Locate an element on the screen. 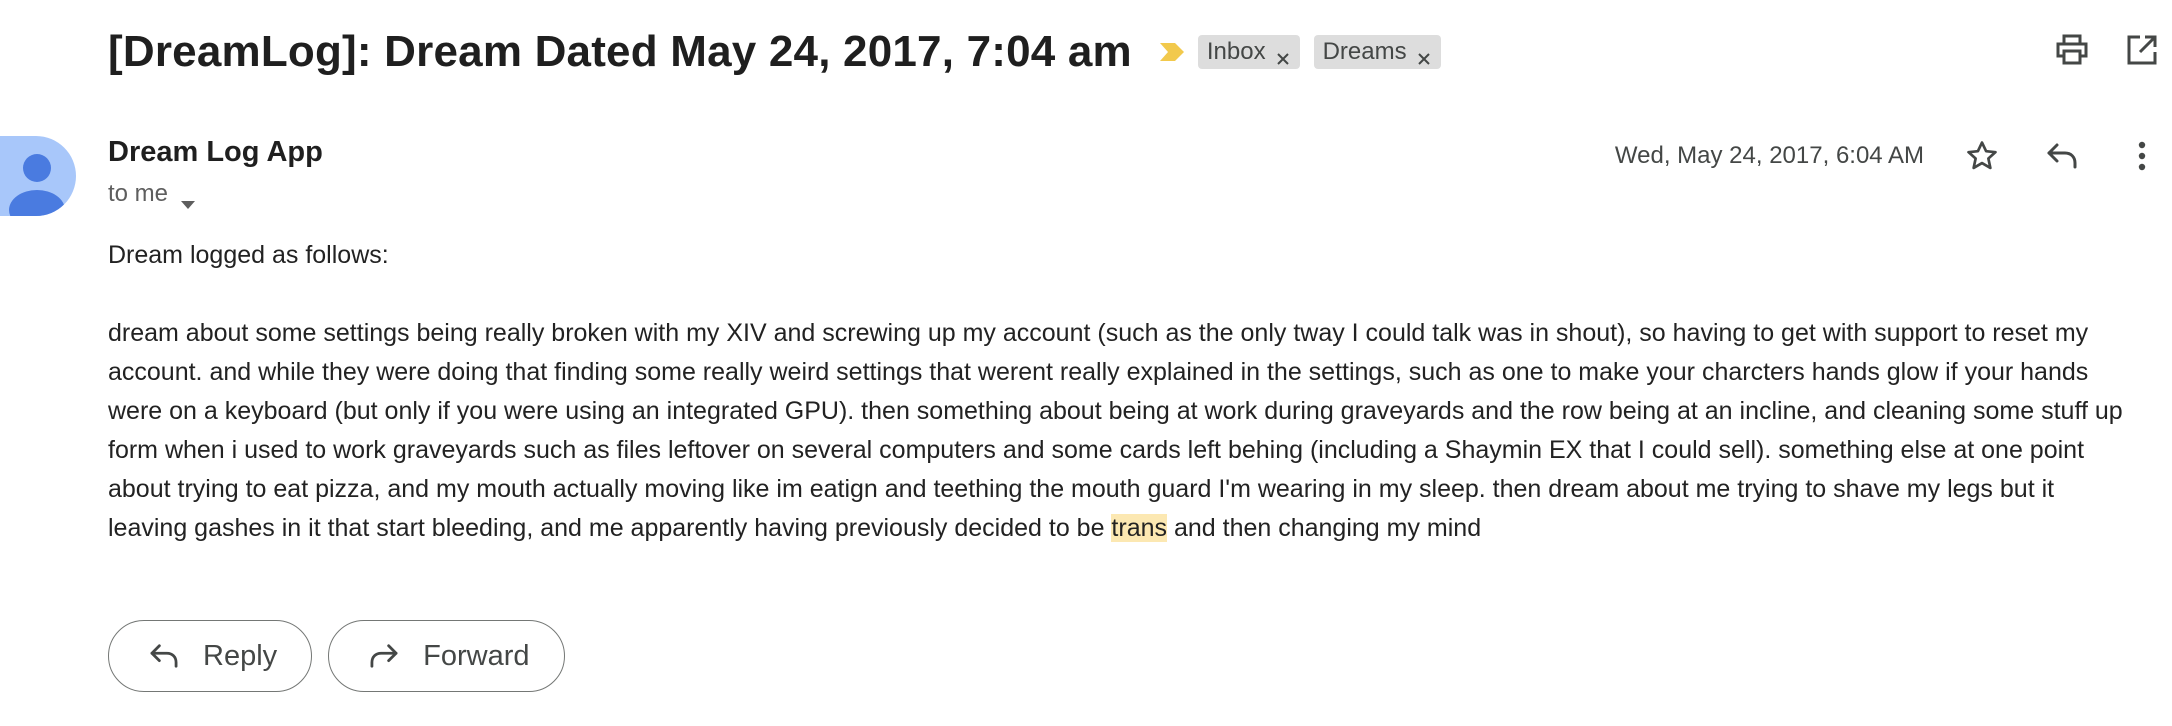 Image resolution: width=2172 pixels, height=726 pixels. star-icon is located at coordinates (1982, 156).